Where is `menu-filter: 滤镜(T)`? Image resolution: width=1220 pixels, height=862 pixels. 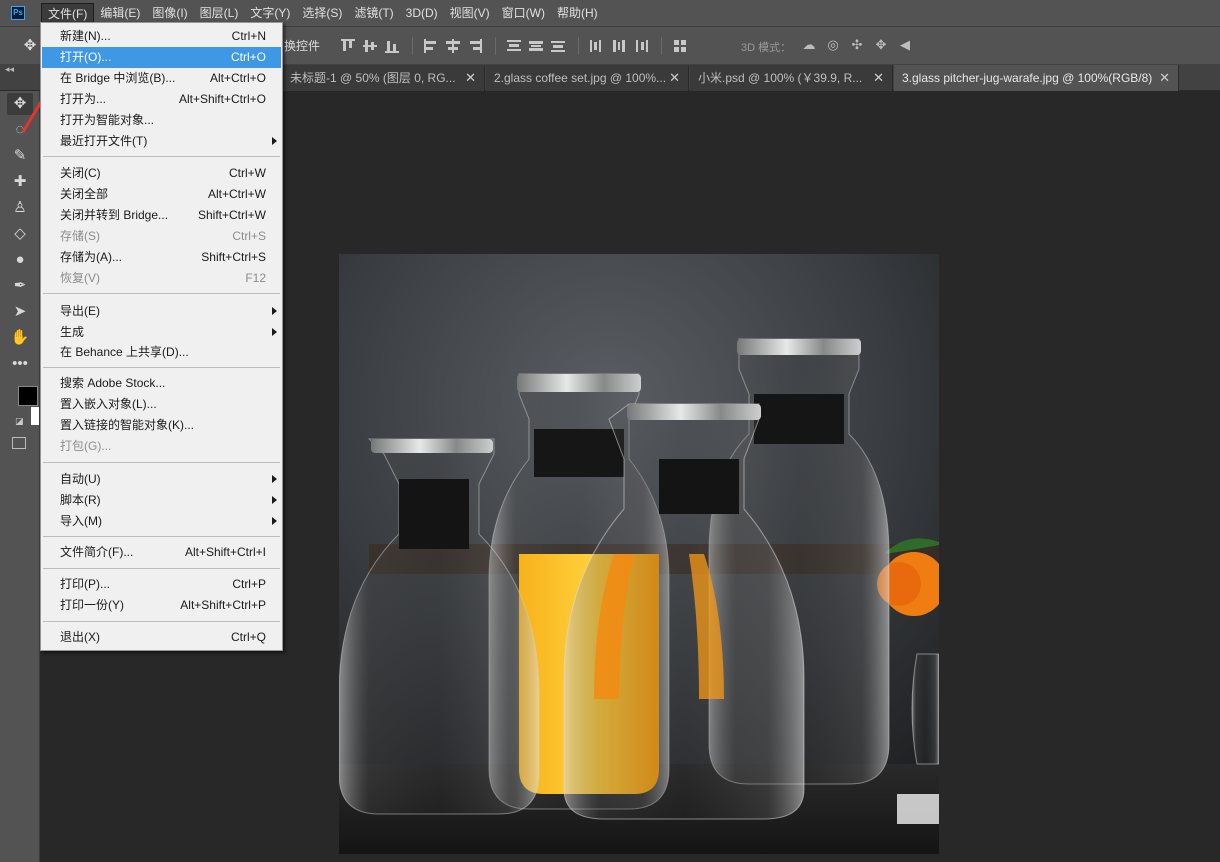
menu-filter: 滤镜(T) is located at coordinates (373, 13).